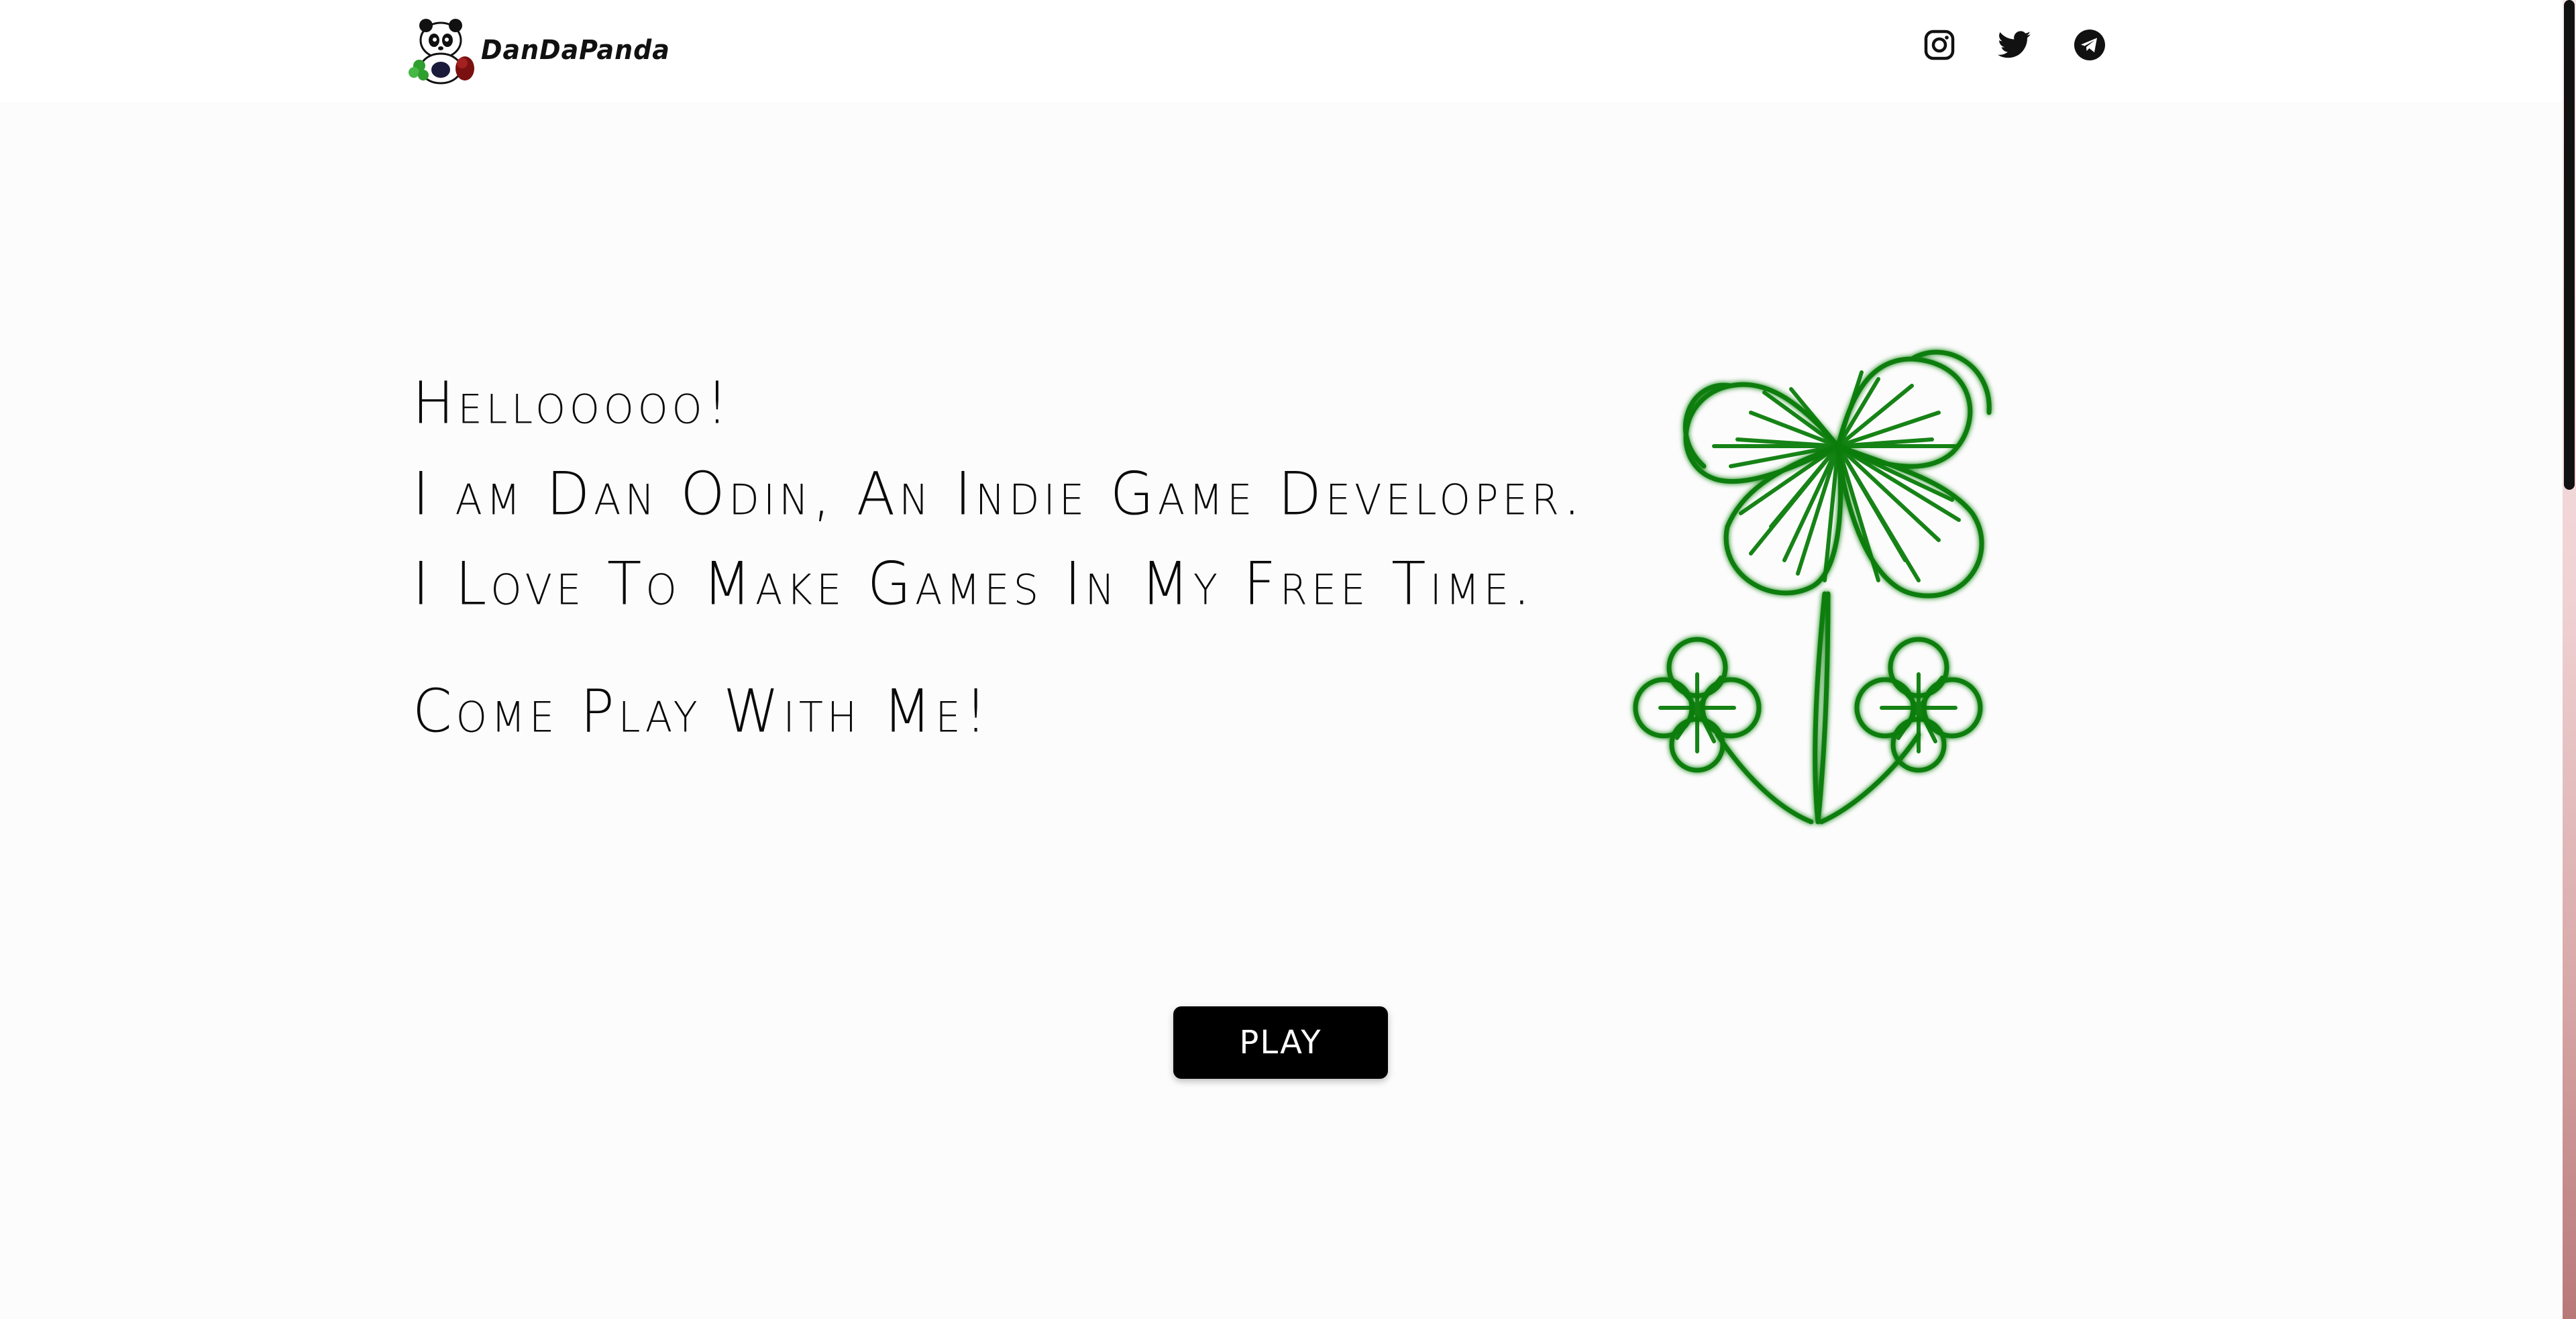  What do you see at coordinates (999, 494) in the screenshot?
I see `intro-line: I am Dan Odin, An Indie Game Developer.` at bounding box center [999, 494].